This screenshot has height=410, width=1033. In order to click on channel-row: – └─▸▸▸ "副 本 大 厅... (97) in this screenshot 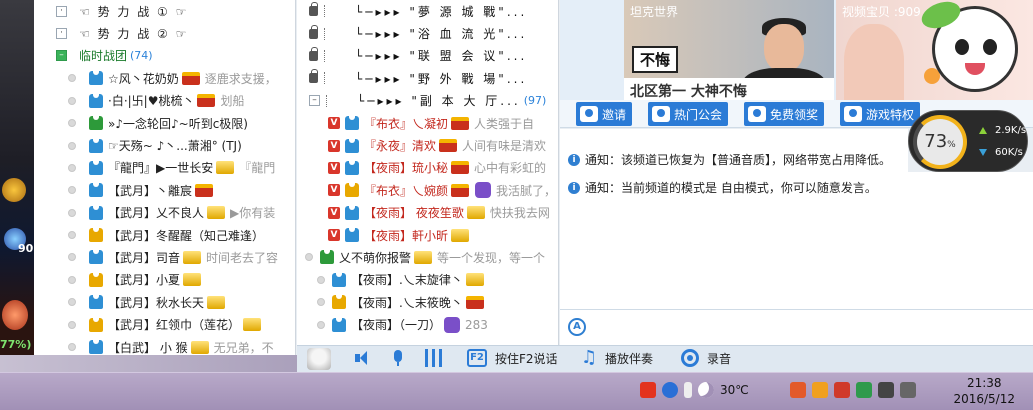, I will do `click(427, 101)`.